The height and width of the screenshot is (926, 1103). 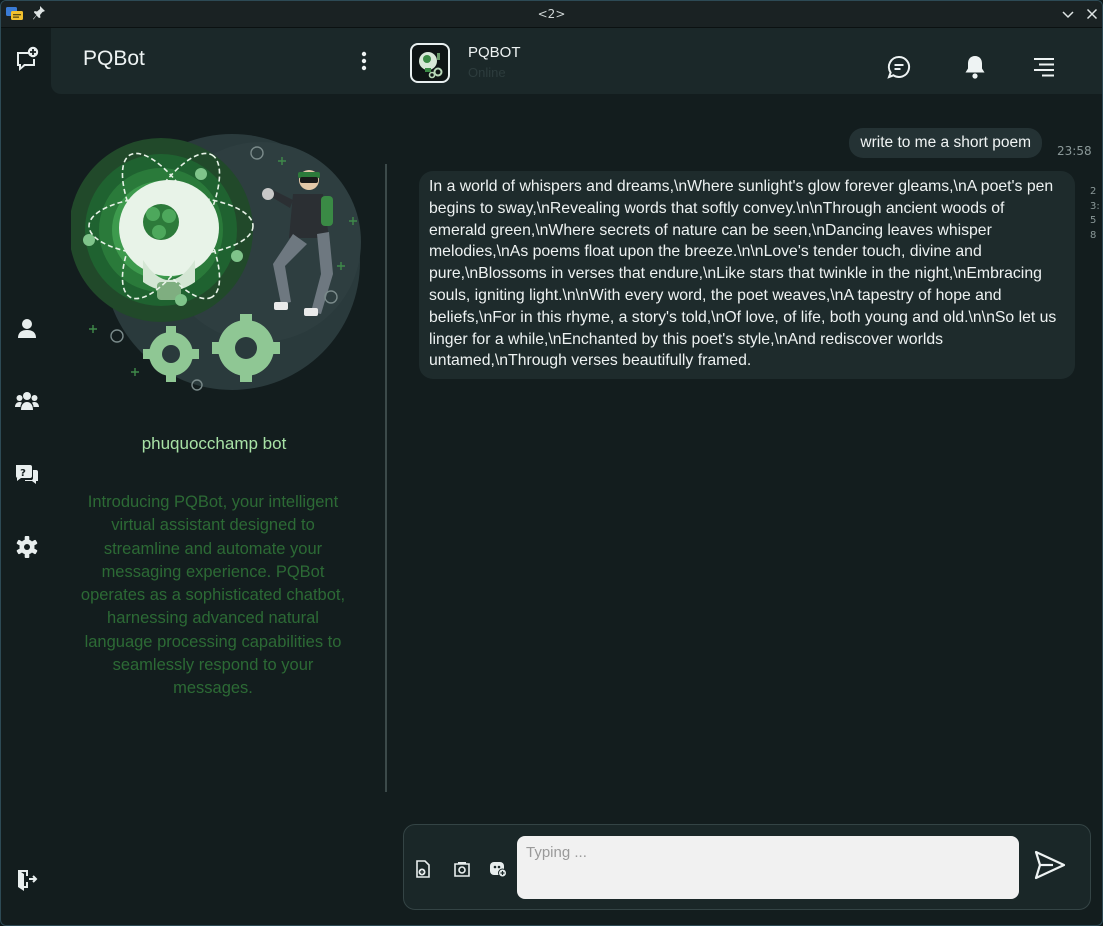 I want to click on panel-divider, so click(x=386, y=478).